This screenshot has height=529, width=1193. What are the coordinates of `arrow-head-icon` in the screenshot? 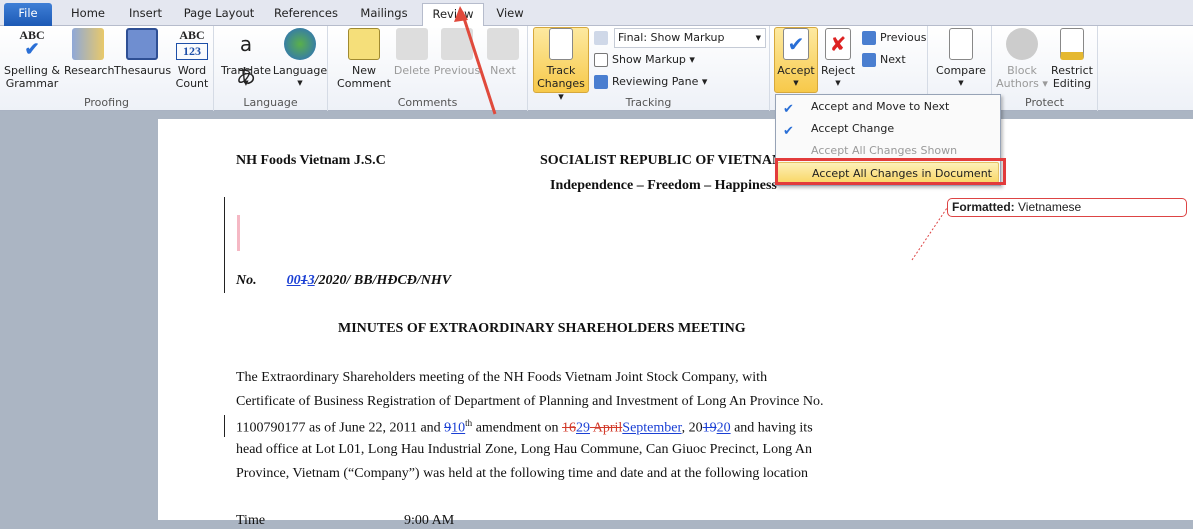 It's located at (461, 14).